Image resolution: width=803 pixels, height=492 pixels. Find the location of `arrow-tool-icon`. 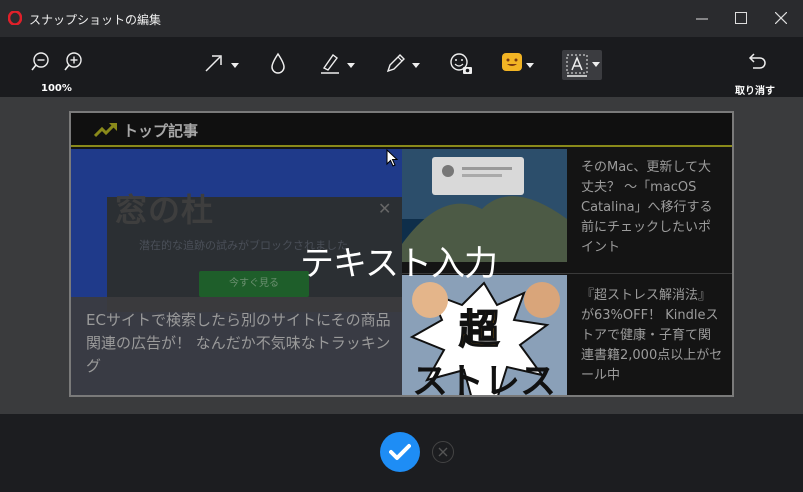

arrow-tool-icon is located at coordinates (213, 63).